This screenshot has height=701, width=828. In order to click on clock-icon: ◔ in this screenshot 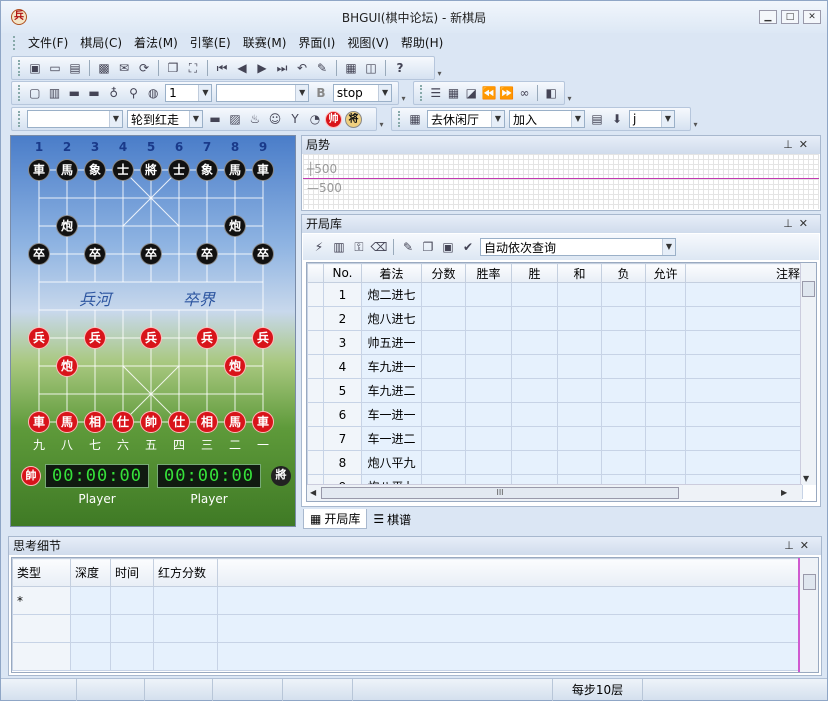, I will do `click(315, 119)`.